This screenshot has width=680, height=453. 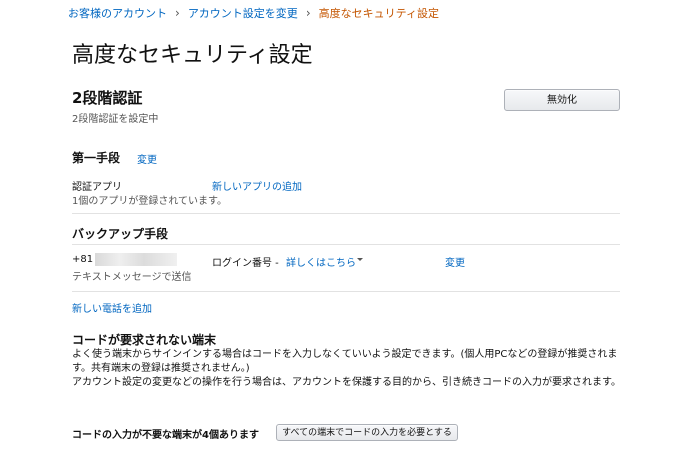 I want to click on login-code-label: ログイン番号 -, so click(x=245, y=263).